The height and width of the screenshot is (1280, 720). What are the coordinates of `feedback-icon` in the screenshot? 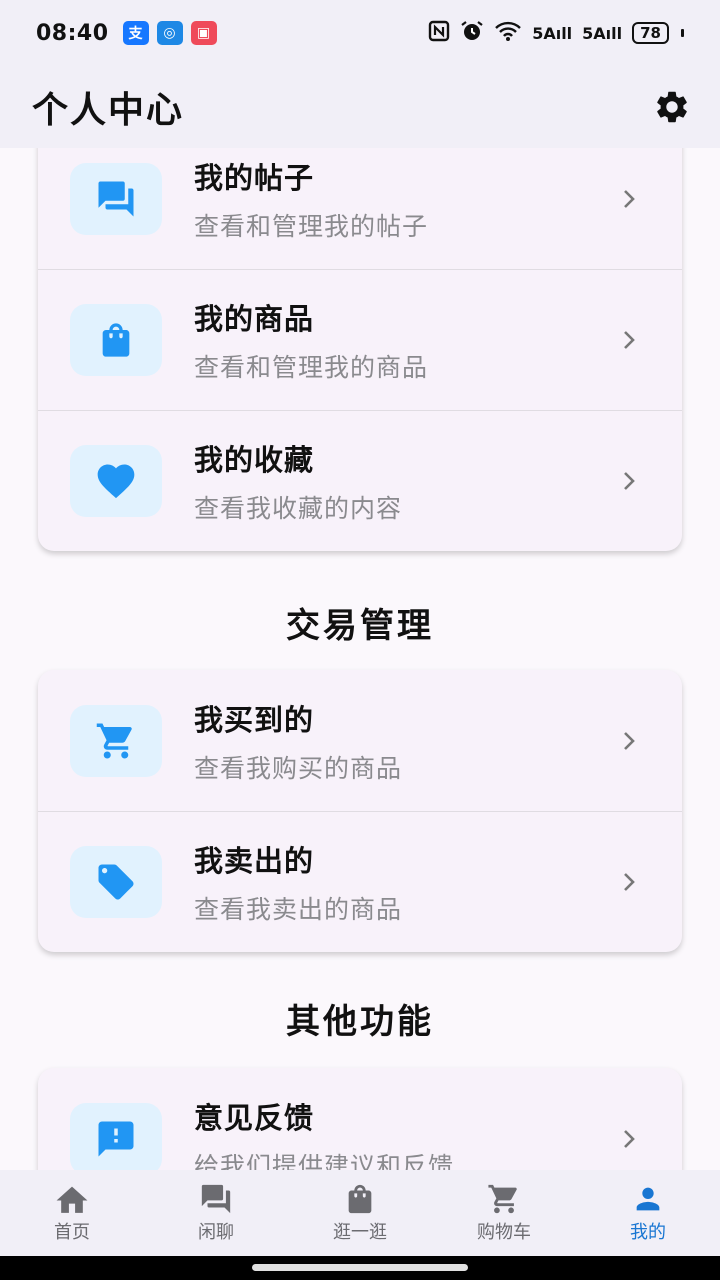 It's located at (116, 1138).